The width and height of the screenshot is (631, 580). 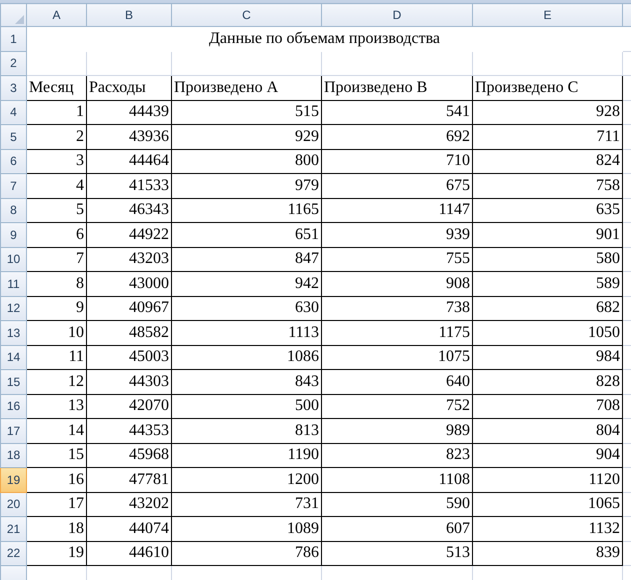 What do you see at coordinates (397, 332) in the screenshot?
I see `table-cell: 1175` at bounding box center [397, 332].